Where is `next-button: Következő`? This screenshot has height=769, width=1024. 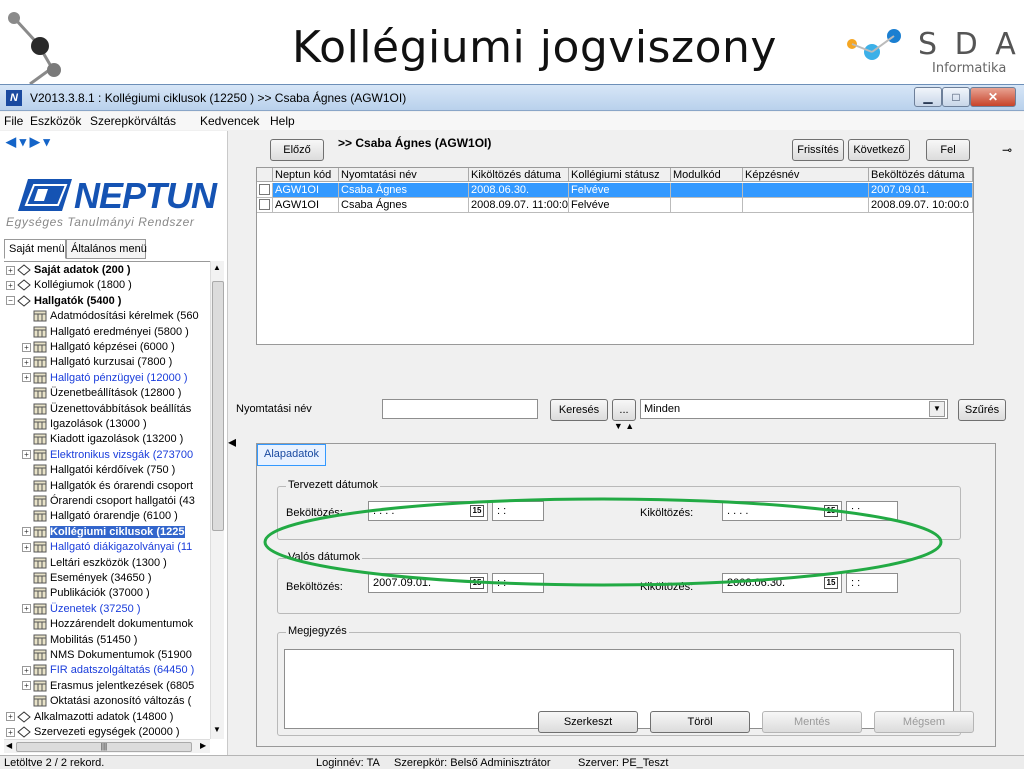 next-button: Következő is located at coordinates (879, 150).